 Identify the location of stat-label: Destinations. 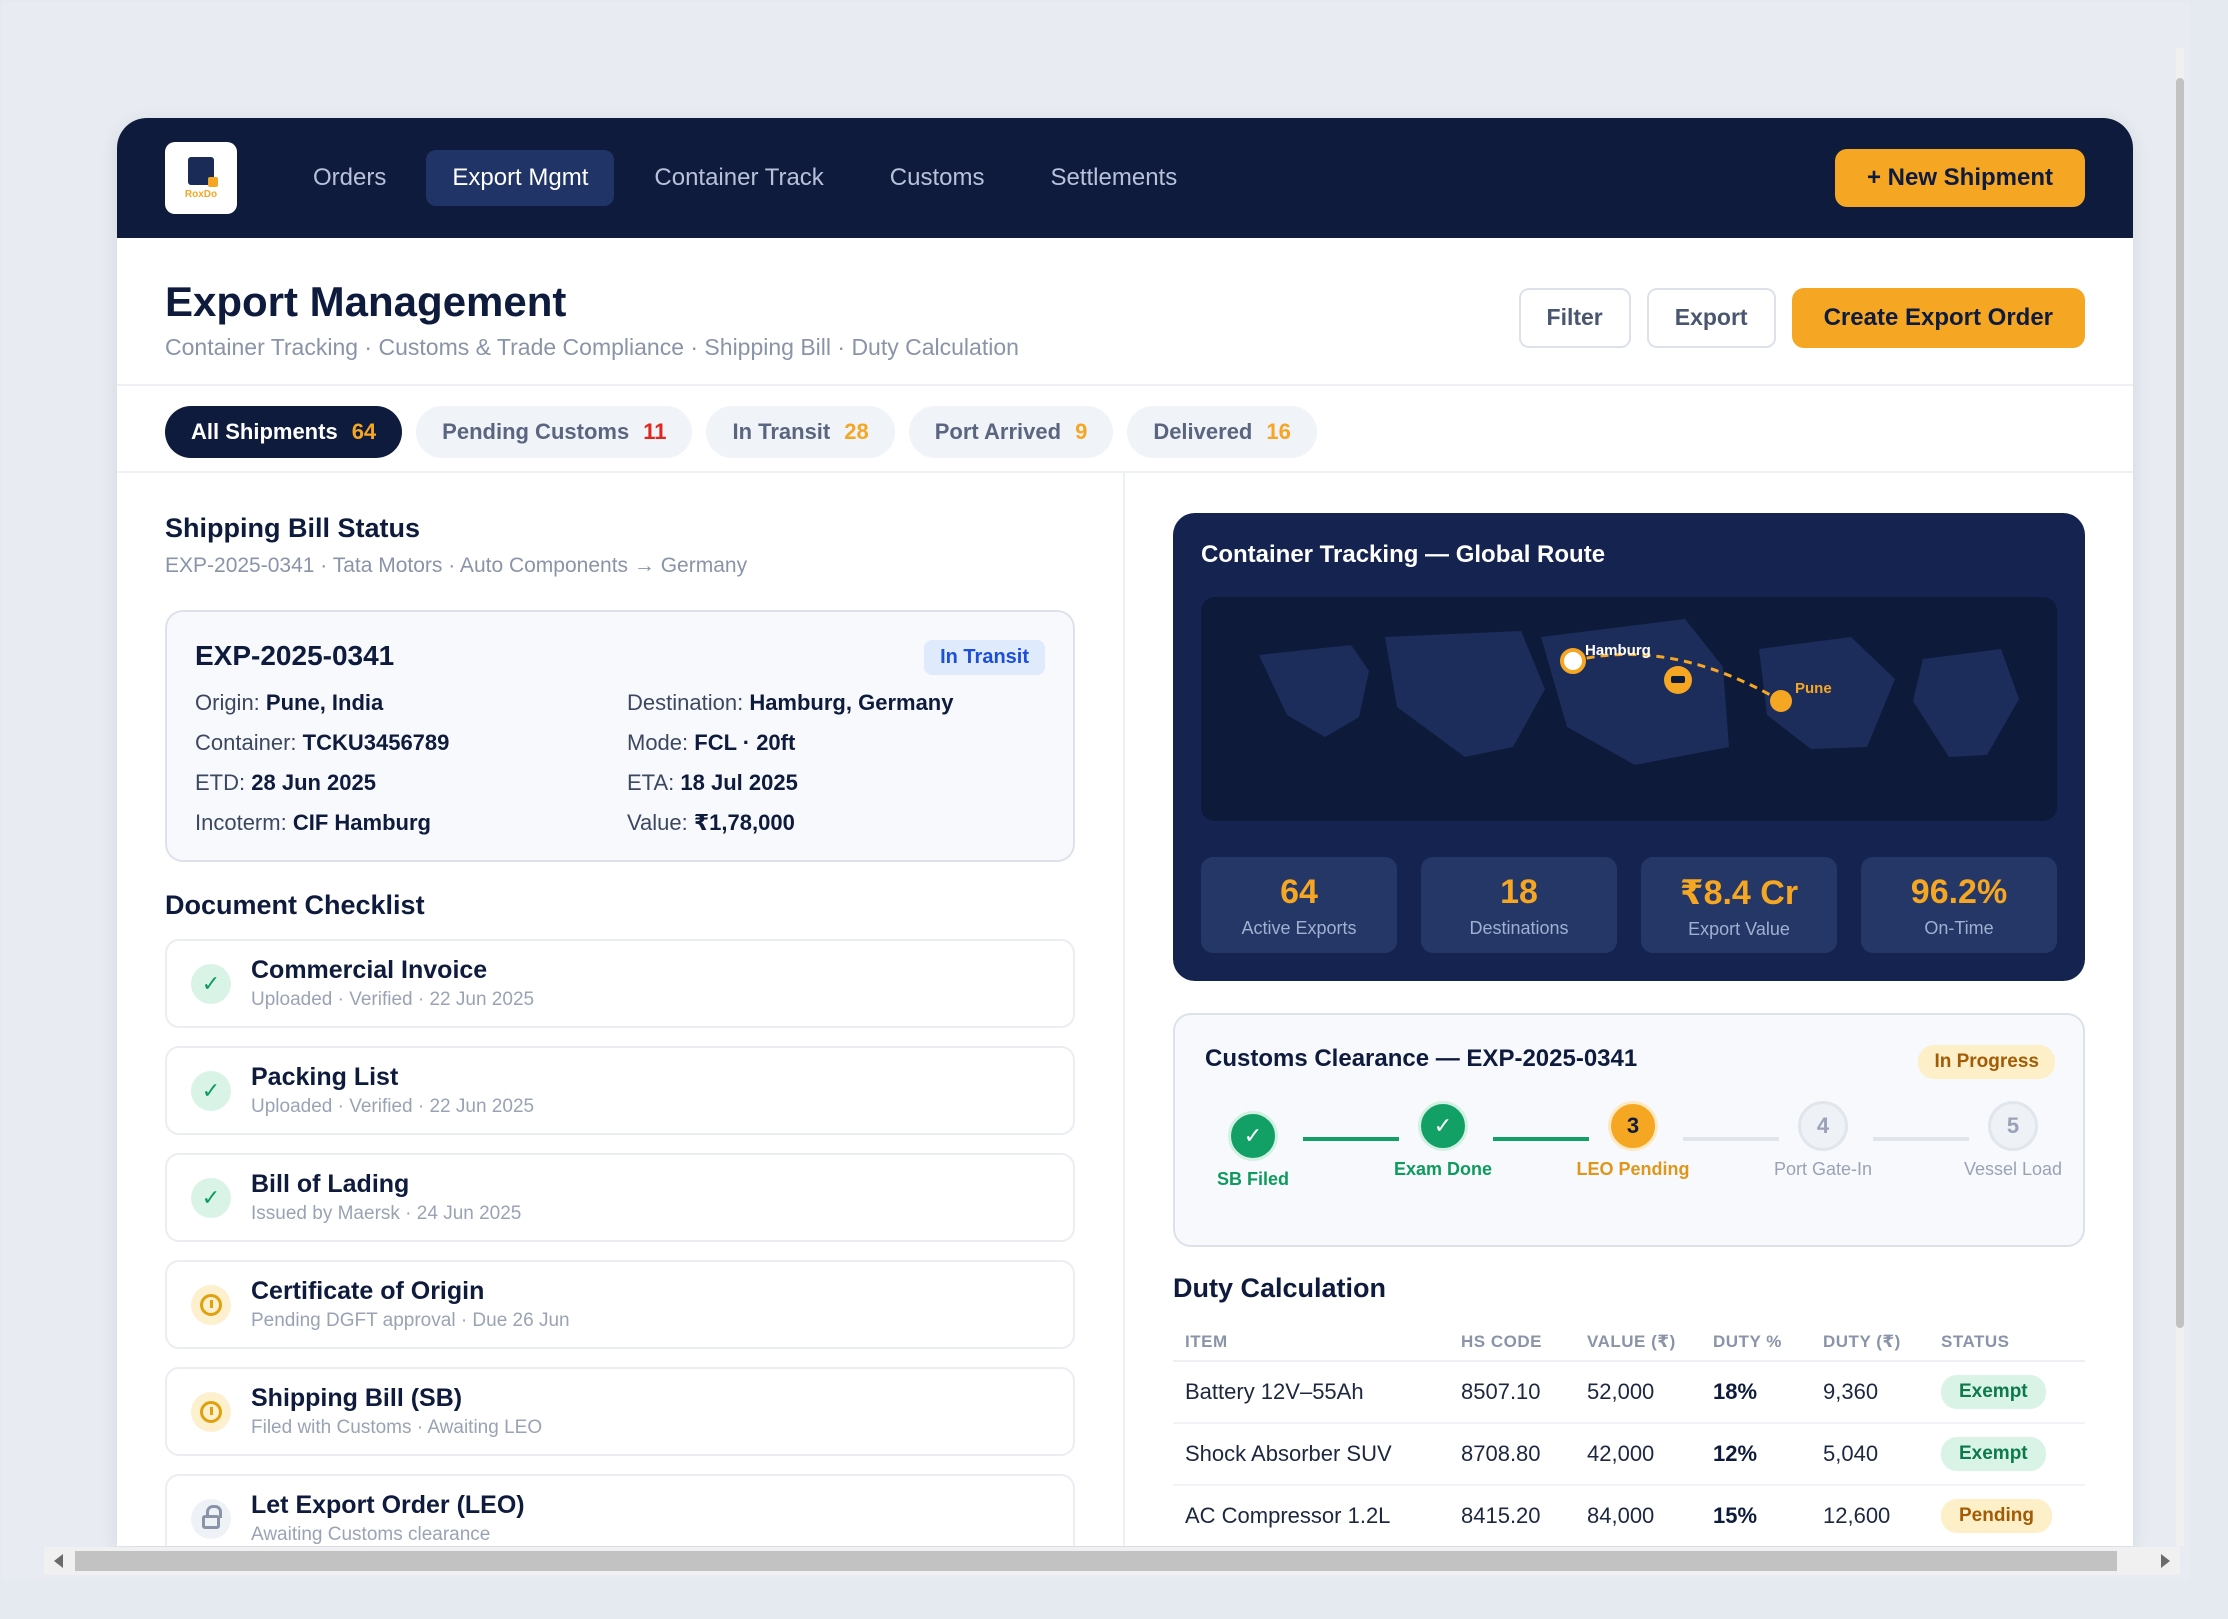
(1519, 928).